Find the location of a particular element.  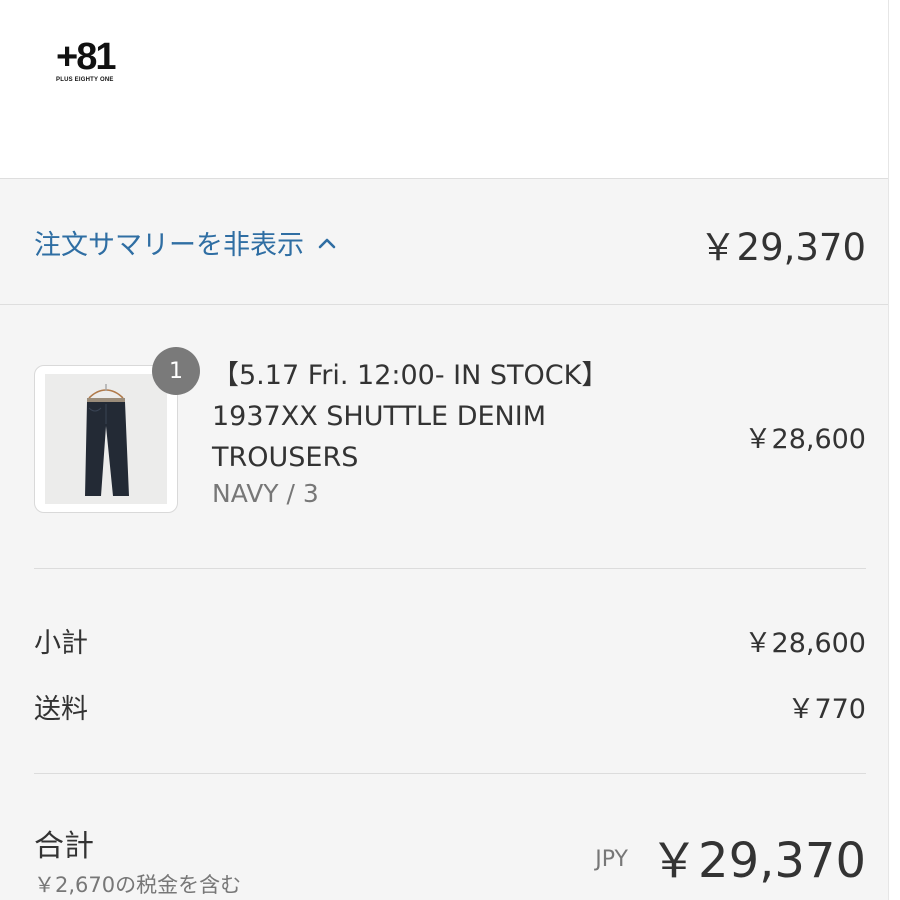

currency-code: JPY is located at coordinates (611, 859).